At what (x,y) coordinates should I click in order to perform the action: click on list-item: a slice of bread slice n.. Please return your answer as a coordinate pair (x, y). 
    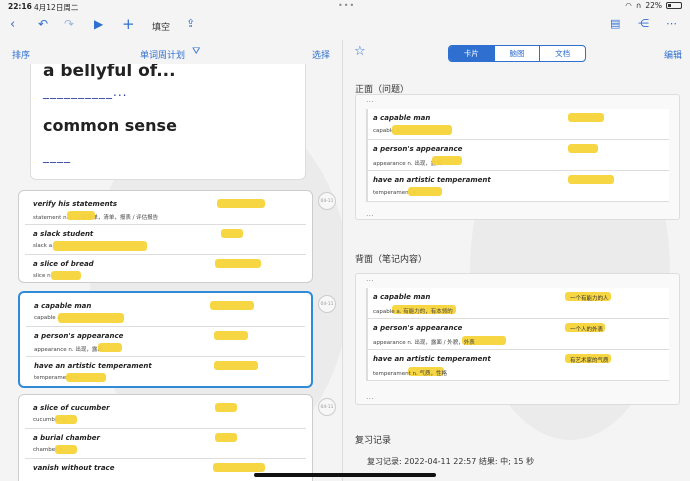
    Looking at the image, I should click on (165, 270).